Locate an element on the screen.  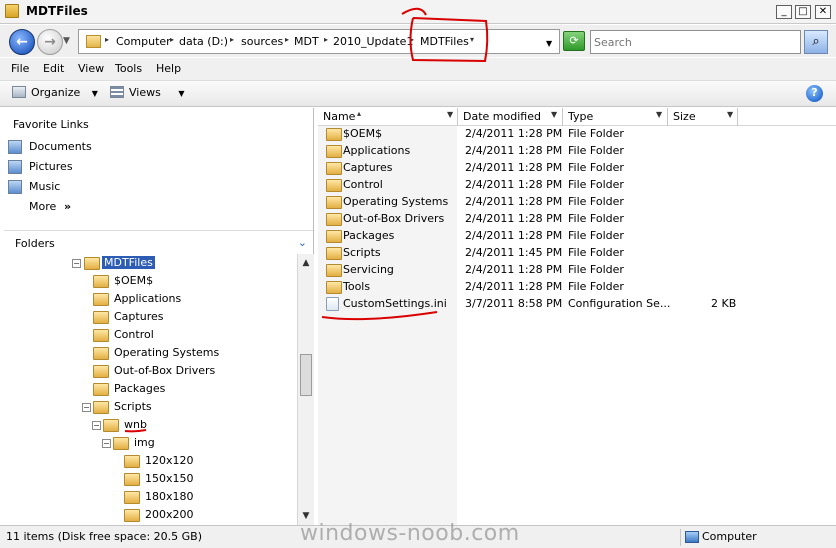
list-item: Servicing 2/4/2011 1:28 PM File Folder is located at coordinates (577, 270).